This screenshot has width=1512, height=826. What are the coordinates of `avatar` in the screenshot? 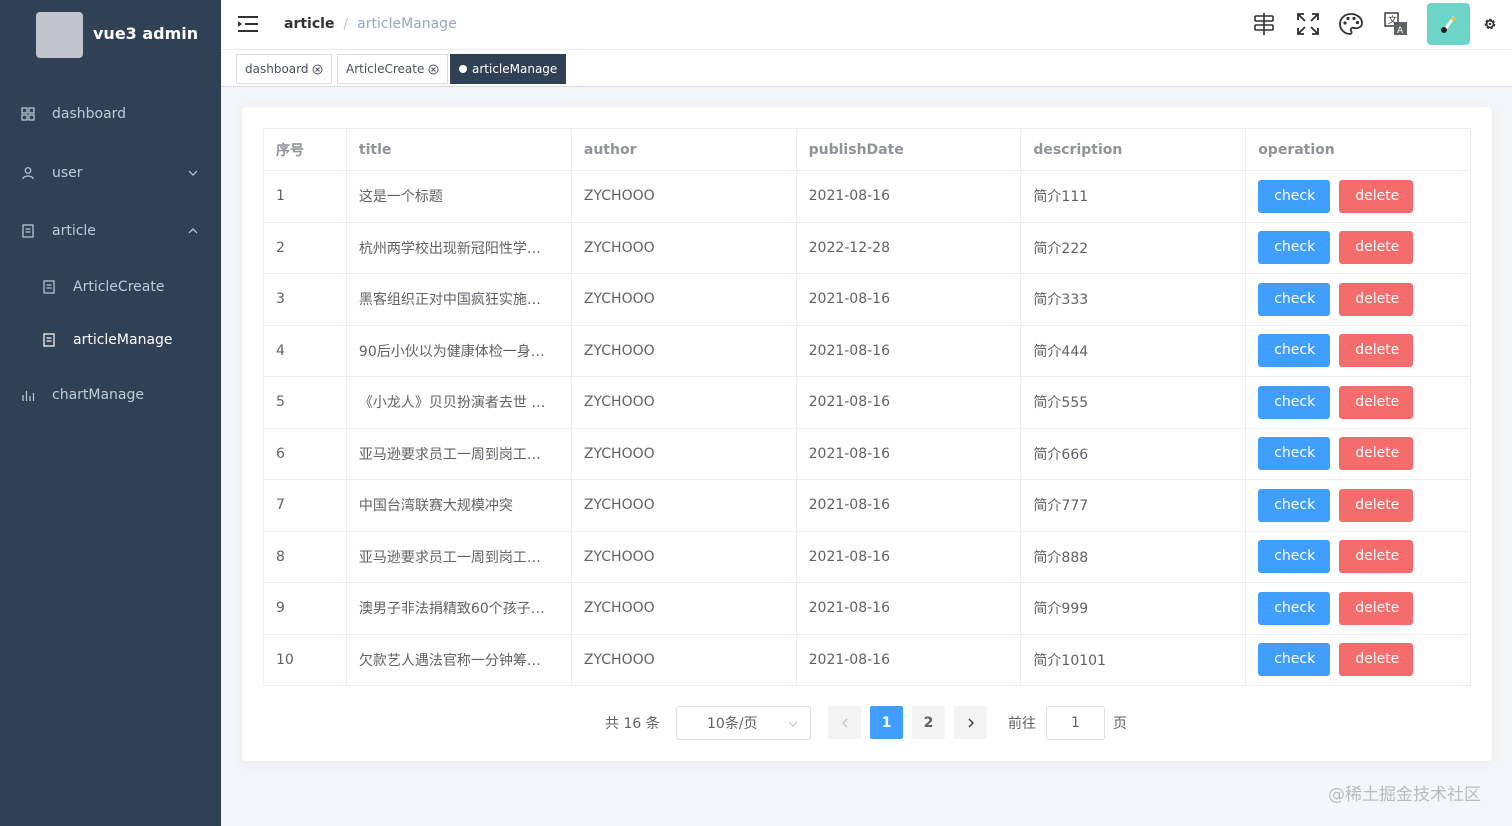 It's located at (1448, 24).